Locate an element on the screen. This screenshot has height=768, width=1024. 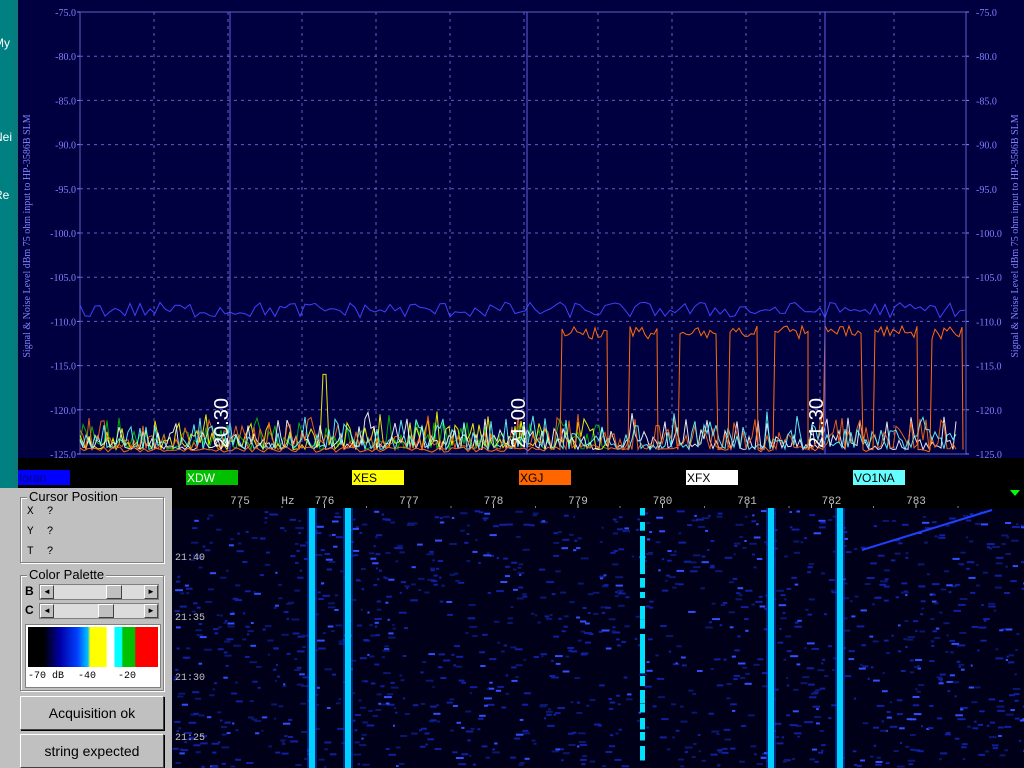
brightness-slider-thumb is located at coordinates (114, 592).